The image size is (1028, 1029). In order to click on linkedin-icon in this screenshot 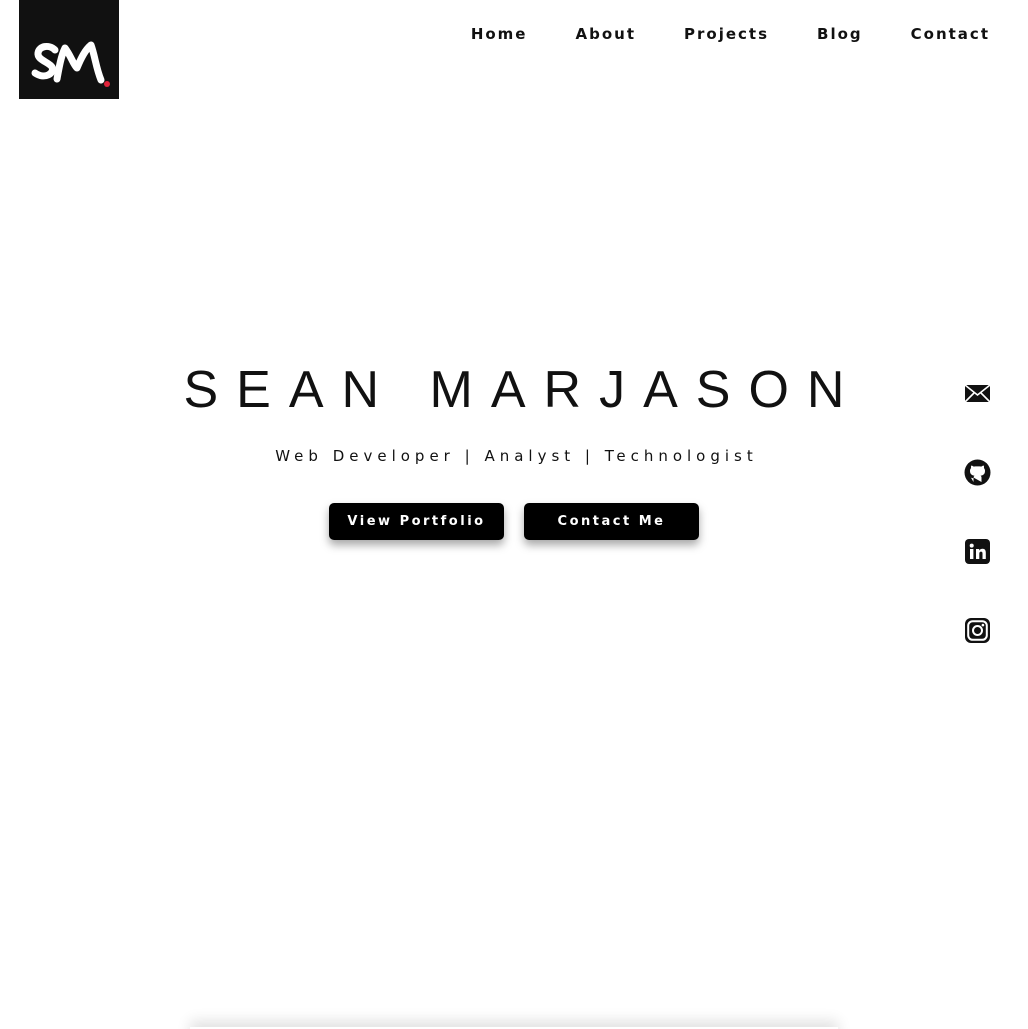, I will do `click(977, 551)`.